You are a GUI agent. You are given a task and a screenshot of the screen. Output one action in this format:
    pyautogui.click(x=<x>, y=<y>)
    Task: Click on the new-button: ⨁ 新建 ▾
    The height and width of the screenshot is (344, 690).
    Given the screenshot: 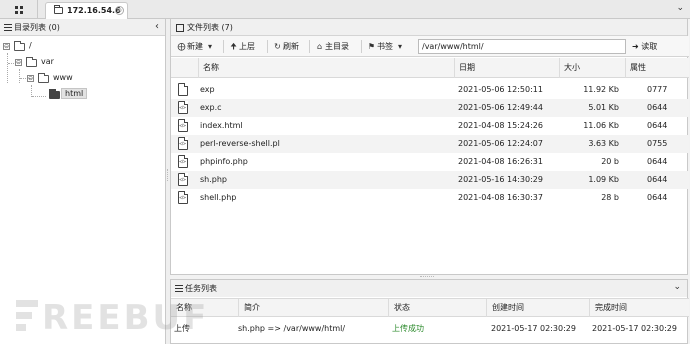 What is the action you would take?
    pyautogui.click(x=196, y=46)
    